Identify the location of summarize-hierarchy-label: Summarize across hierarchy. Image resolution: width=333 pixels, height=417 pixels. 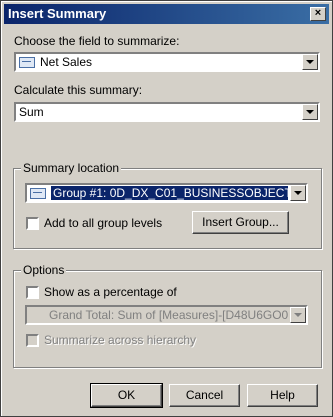
(120, 340).